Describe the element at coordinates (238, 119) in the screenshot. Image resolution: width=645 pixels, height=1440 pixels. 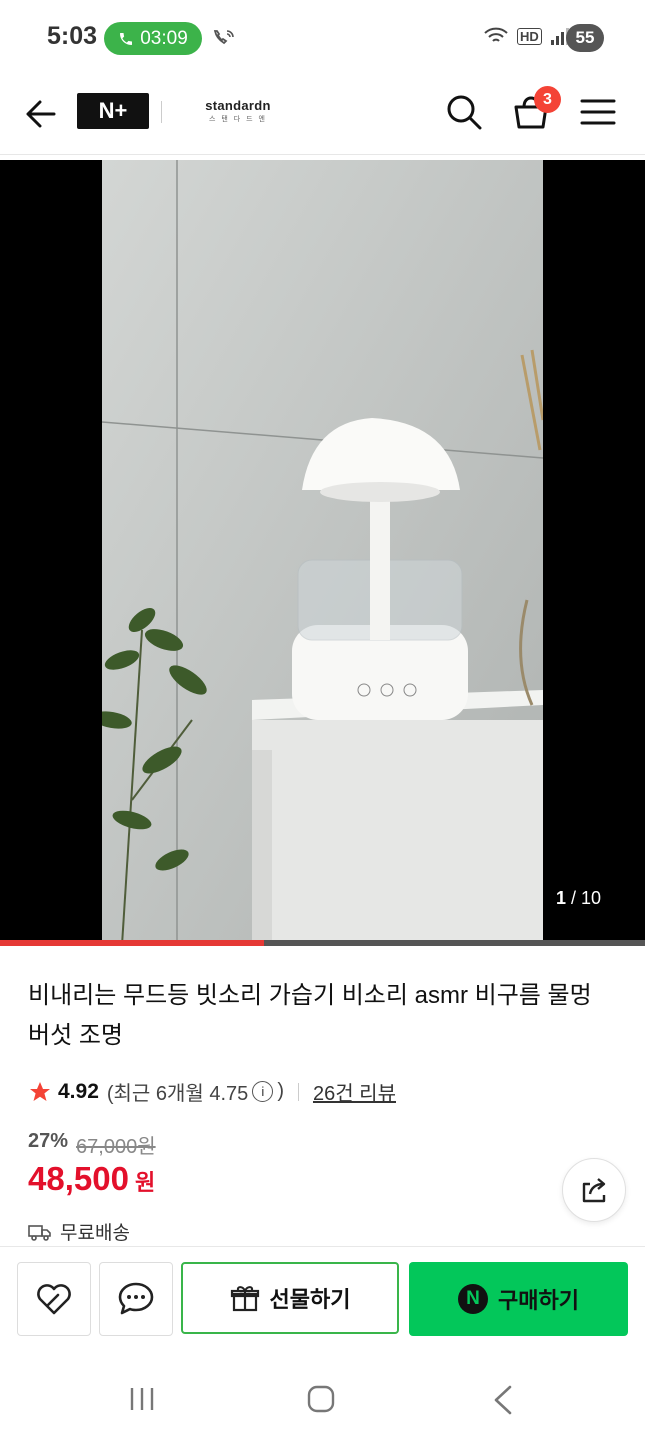
I see `brand-subtitle: 스 탠 다 드 엔` at that location.